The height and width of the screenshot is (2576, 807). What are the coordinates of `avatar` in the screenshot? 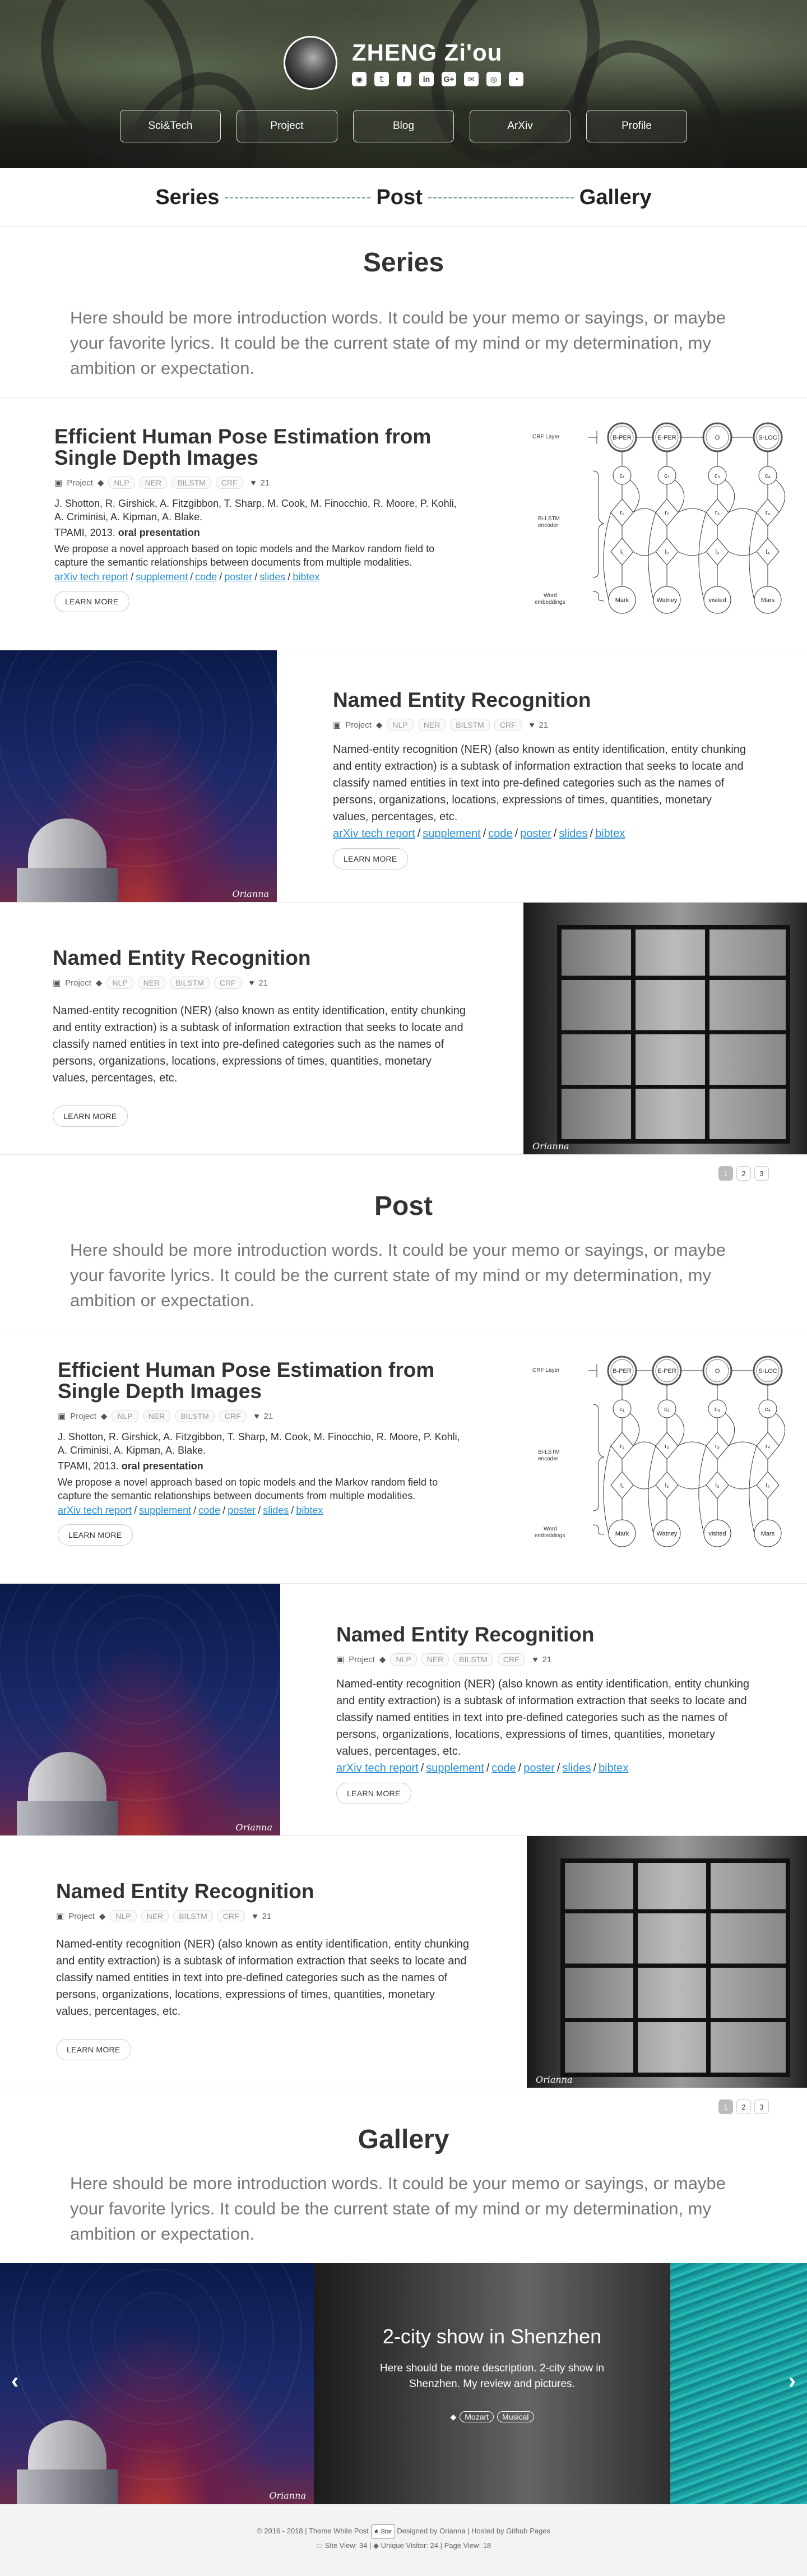 It's located at (311, 63).